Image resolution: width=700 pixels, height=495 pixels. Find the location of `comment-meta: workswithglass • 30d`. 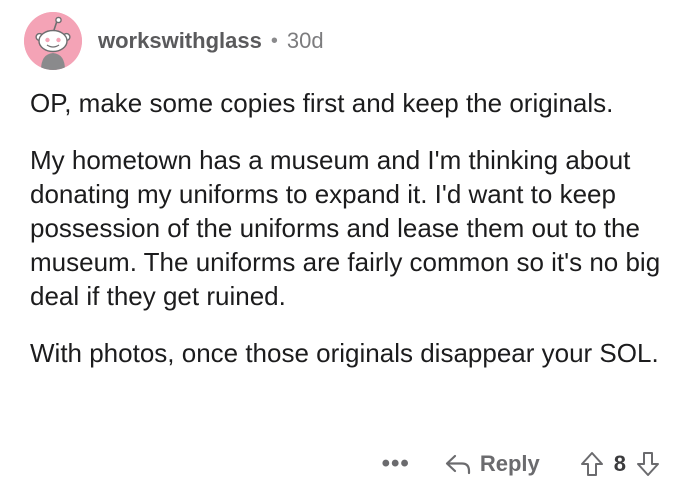

comment-meta: workswithglass • 30d is located at coordinates (211, 41).